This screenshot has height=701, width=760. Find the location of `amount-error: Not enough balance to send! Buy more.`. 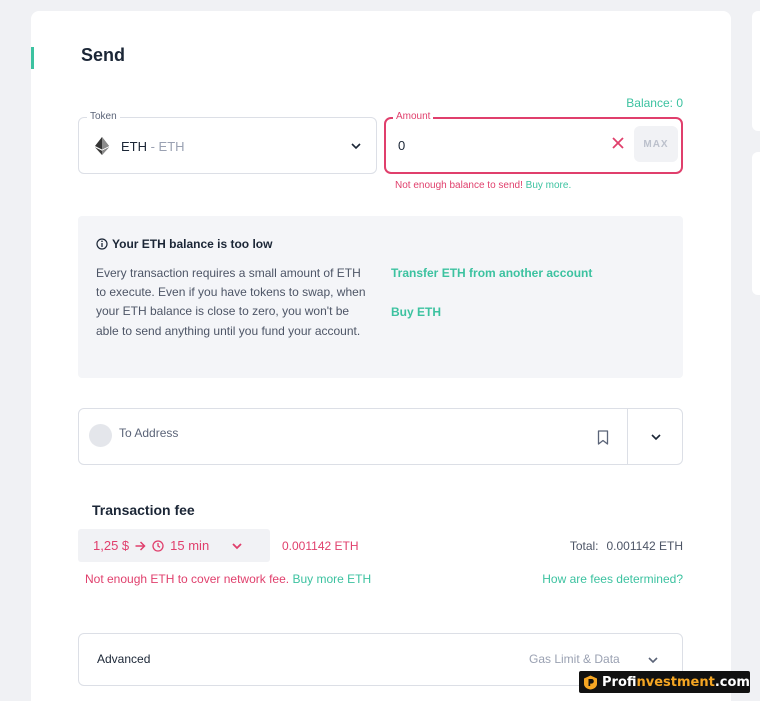

amount-error: Not enough balance to send! Buy more. is located at coordinates (483, 185).